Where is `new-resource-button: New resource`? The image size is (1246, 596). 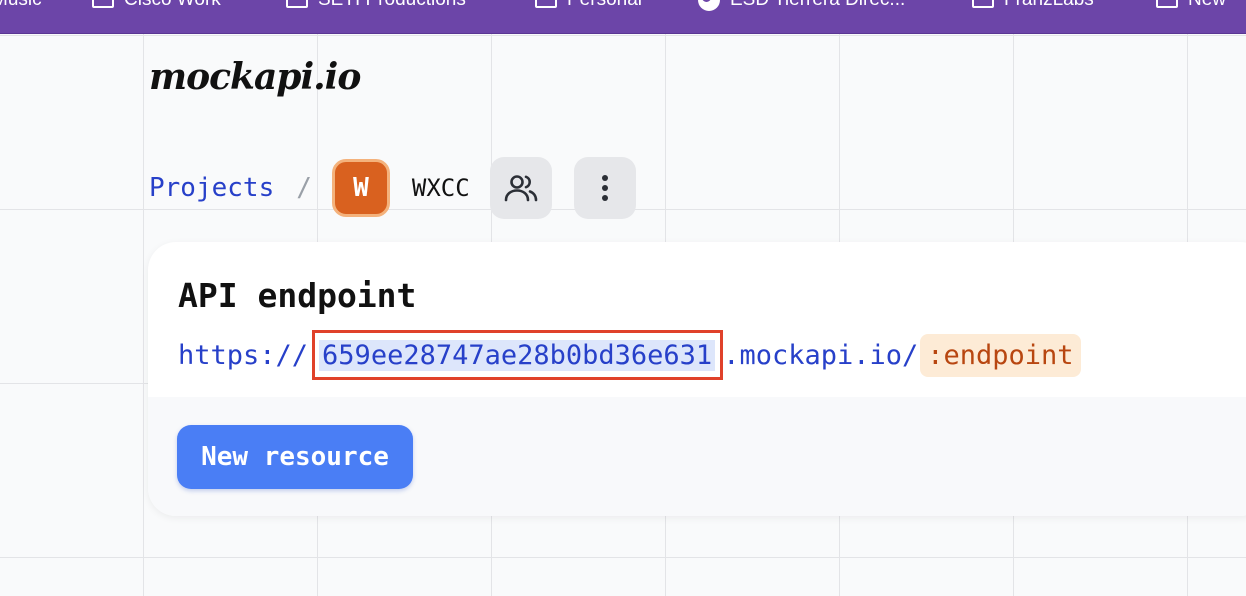 new-resource-button: New resource is located at coordinates (295, 457).